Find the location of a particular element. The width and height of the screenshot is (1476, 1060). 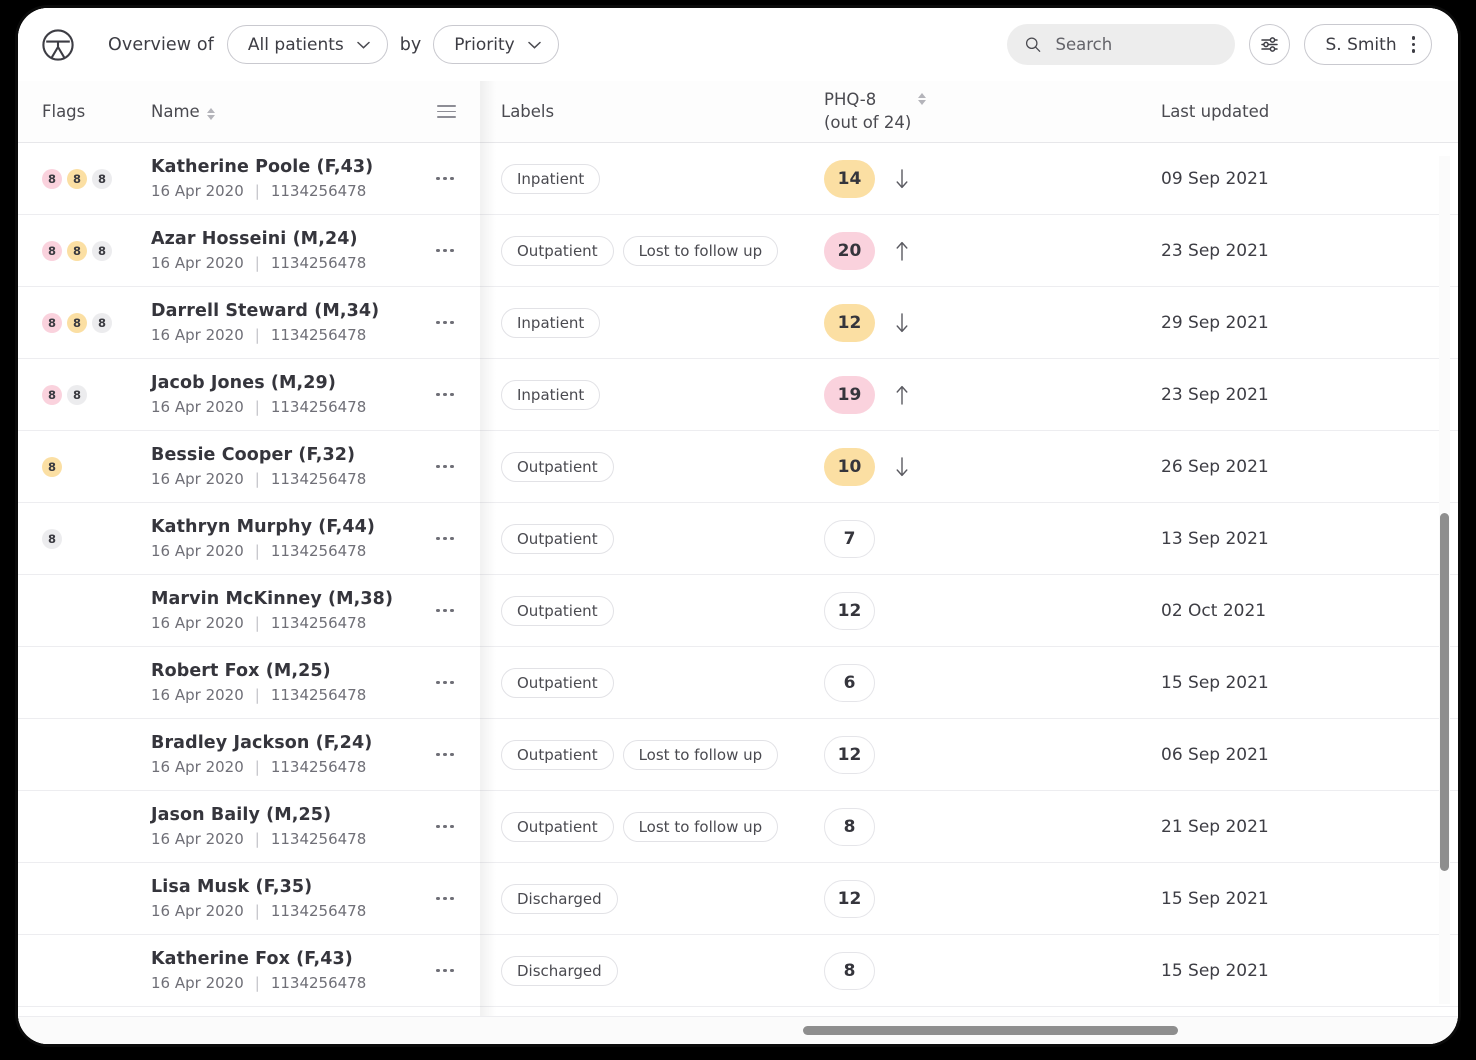

phq-score-badge: 6 is located at coordinates (849, 682).